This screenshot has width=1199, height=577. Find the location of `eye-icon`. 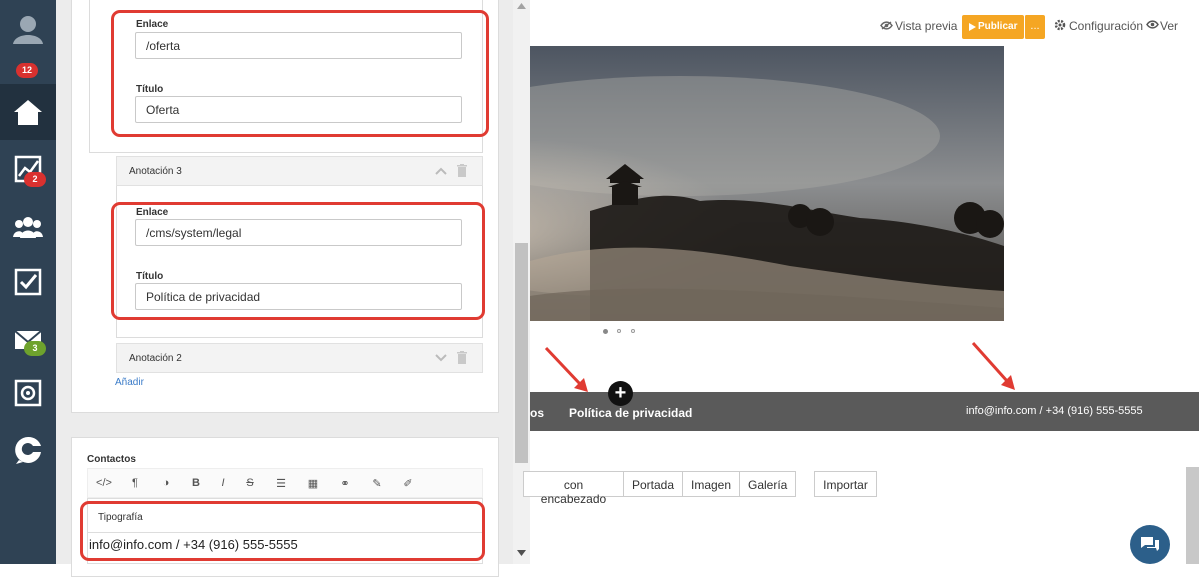

eye-icon is located at coordinates (1152, 24).